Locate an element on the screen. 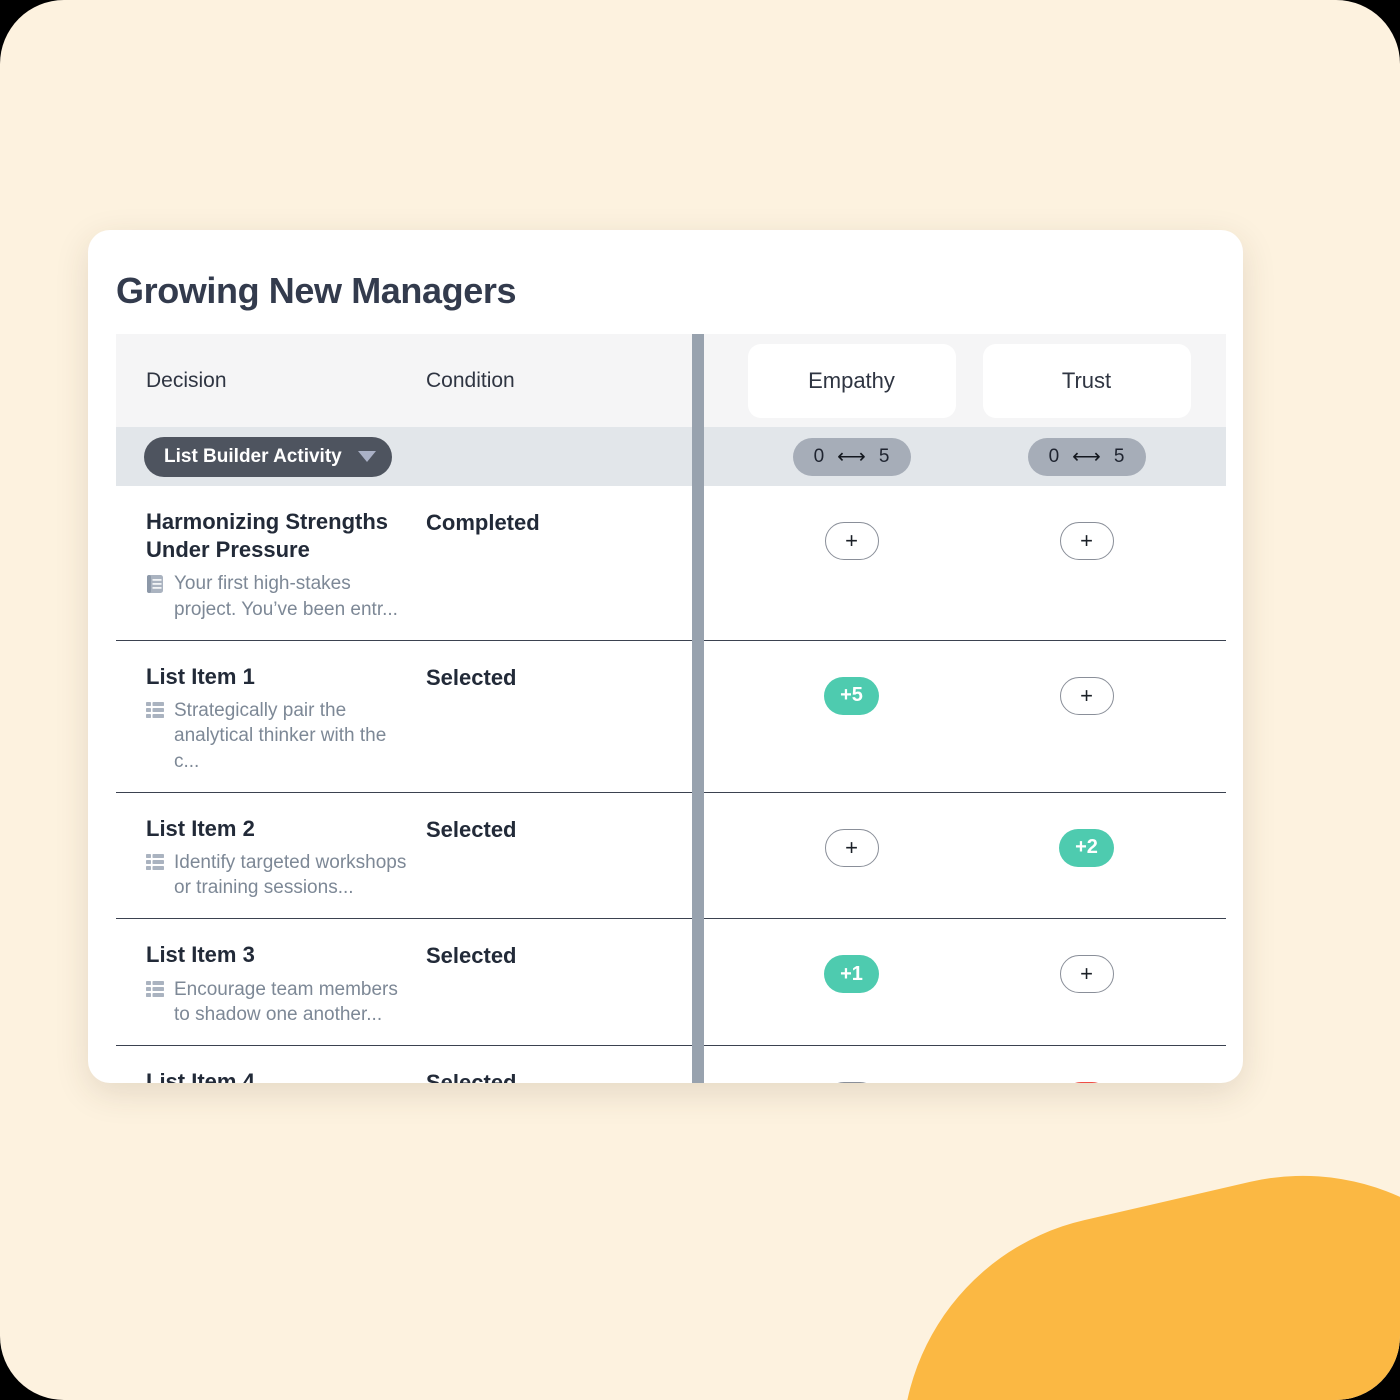 Image resolution: width=1400 pixels, height=1400 pixels. book-icon-svg is located at coordinates (155, 584).